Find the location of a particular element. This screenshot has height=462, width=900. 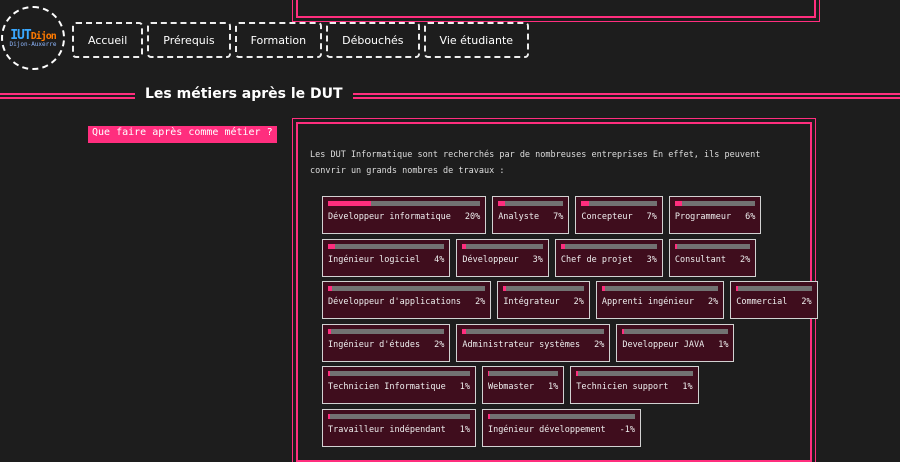

job-card: Développeur d'applications 2% is located at coordinates (407, 300).